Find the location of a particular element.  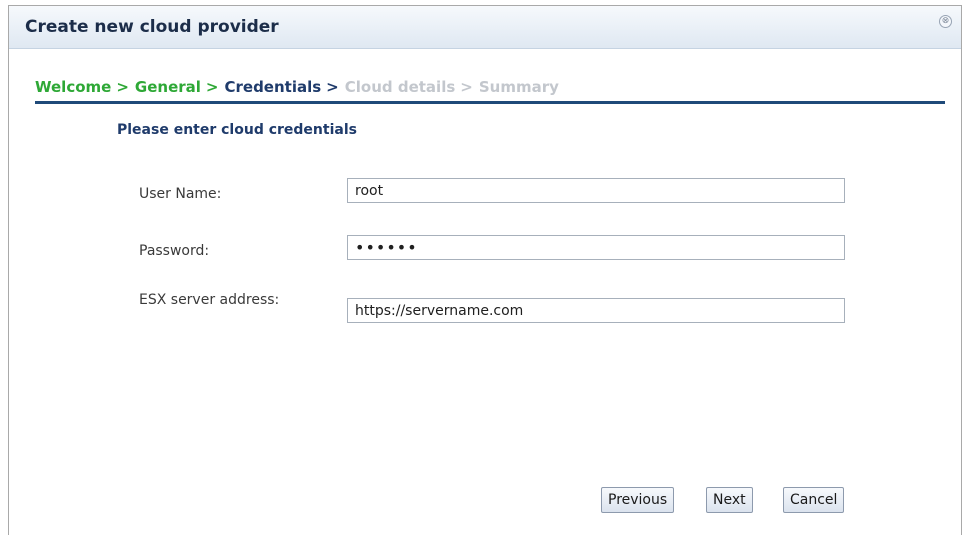

username-input is located at coordinates (596, 190).